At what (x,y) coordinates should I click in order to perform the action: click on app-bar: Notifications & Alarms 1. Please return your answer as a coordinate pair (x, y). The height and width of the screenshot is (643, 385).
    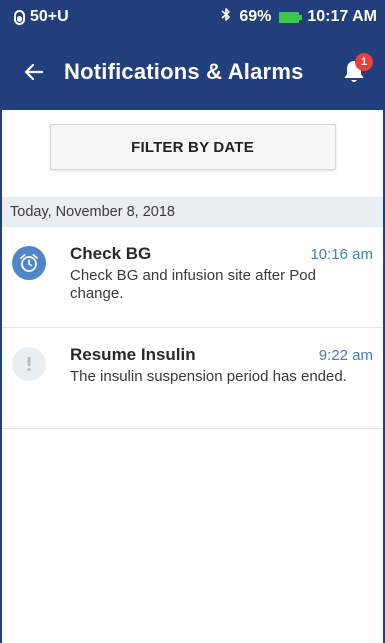
    Looking at the image, I should click on (192, 72).